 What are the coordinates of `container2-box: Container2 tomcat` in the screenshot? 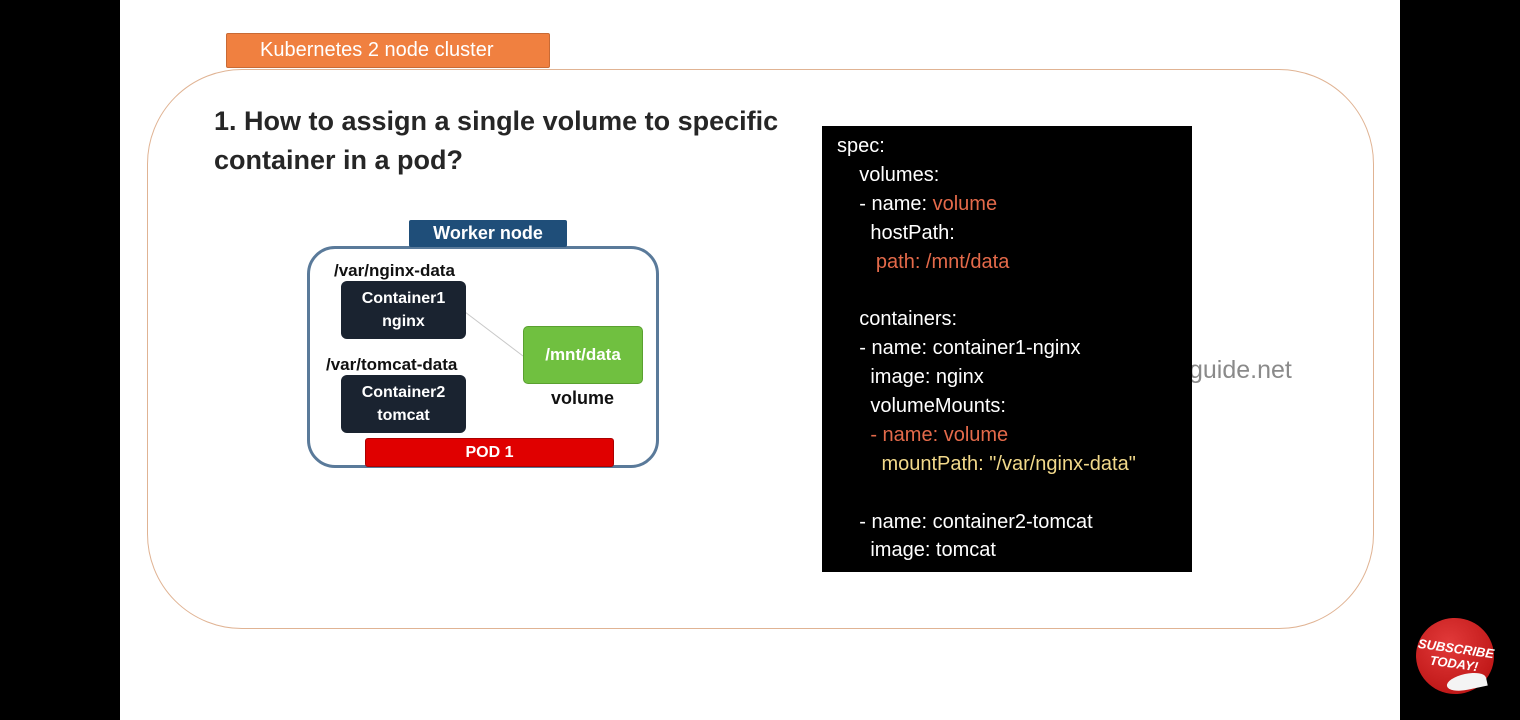 It's located at (403, 404).